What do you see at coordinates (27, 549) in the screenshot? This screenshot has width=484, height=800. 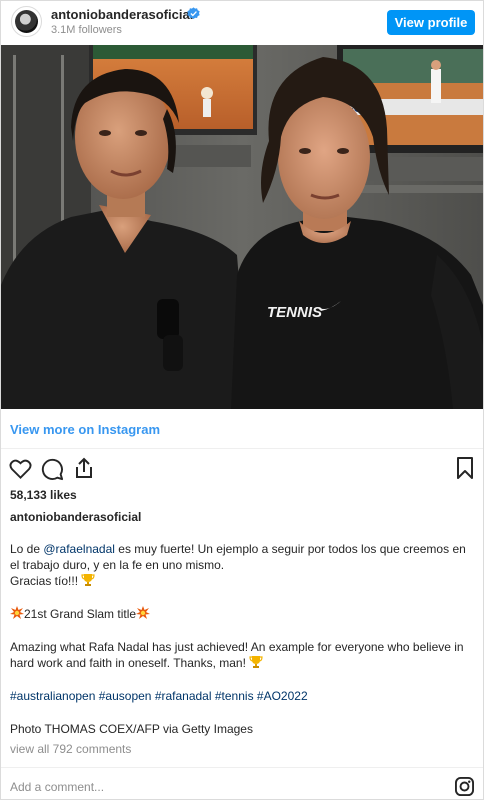 I see `caption-text: Lo de` at bounding box center [27, 549].